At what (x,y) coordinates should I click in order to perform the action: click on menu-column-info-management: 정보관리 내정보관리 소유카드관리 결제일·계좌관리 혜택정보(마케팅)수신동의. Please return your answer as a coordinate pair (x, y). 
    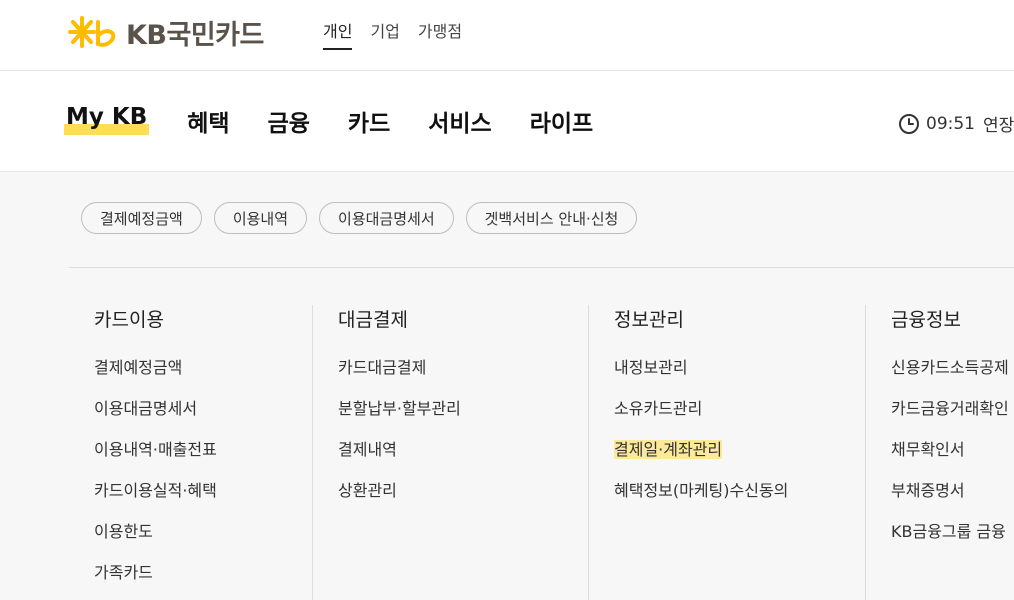
    Looking at the image, I should click on (701, 411).